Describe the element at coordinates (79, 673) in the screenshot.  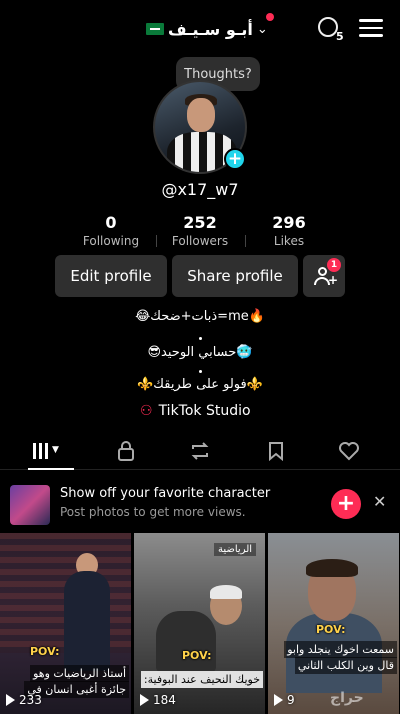
I see `video-caption-line: أستاذ الرياضيات وهو` at that location.